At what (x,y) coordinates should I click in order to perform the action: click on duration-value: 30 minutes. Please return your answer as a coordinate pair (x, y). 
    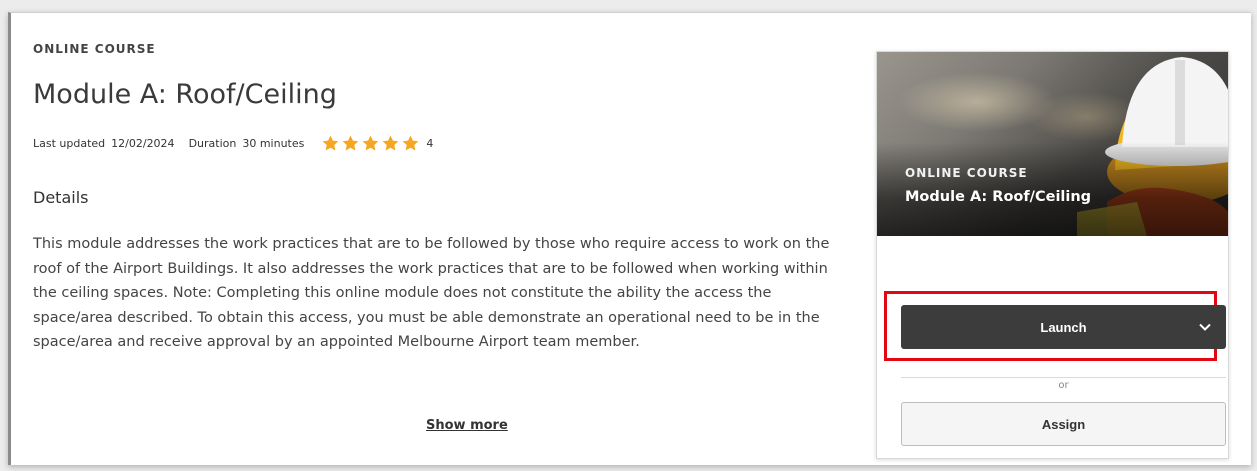
    Looking at the image, I should click on (273, 143).